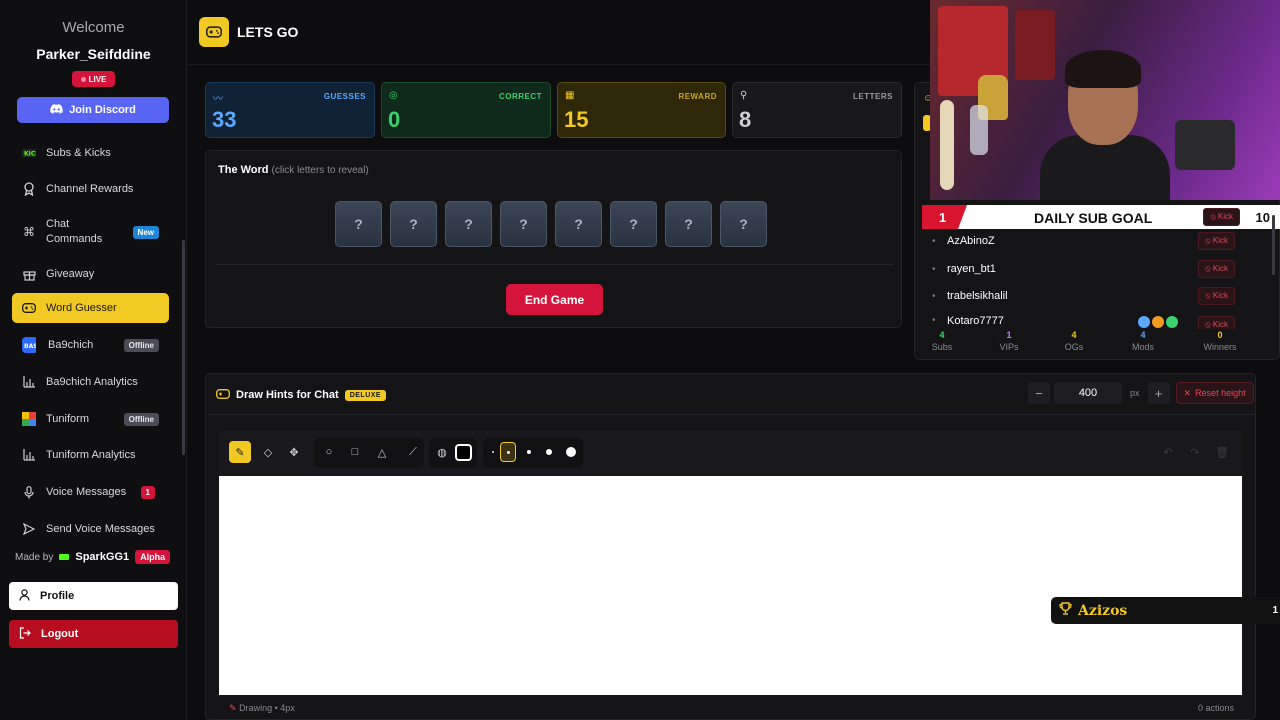 Image resolution: width=1280 pixels, height=720 pixels. I want to click on user-name: Kotaro7777, so click(975, 321).